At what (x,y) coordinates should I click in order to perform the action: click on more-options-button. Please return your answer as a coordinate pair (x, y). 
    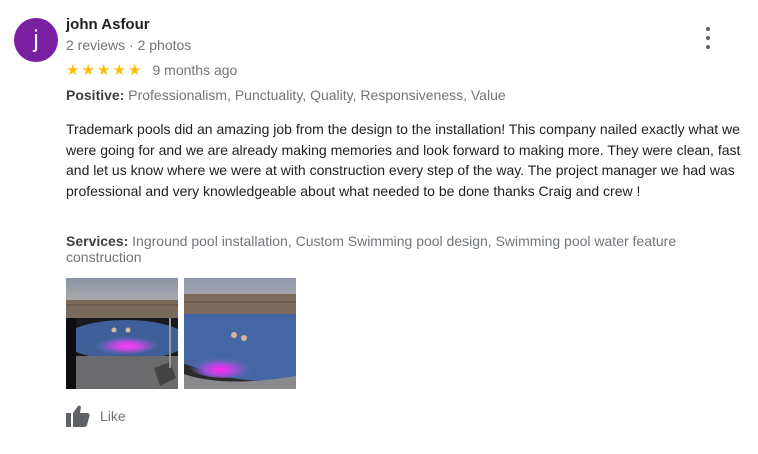
    Looking at the image, I should click on (708, 38).